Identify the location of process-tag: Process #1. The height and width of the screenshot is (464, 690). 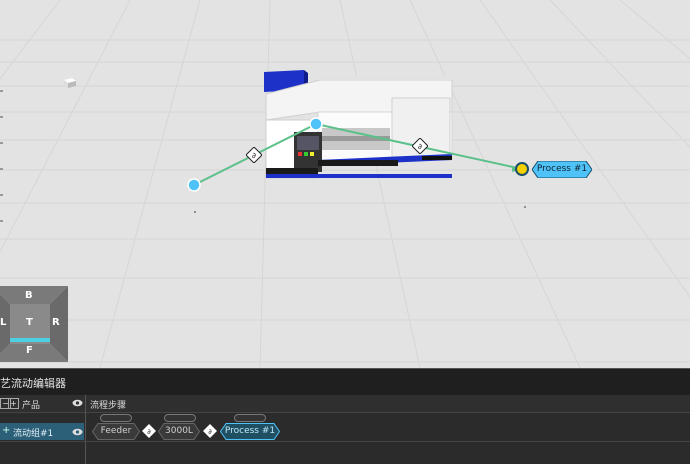
(562, 169).